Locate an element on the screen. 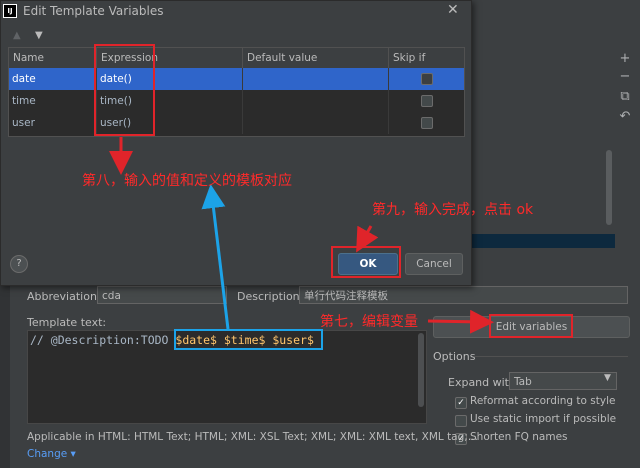 The height and width of the screenshot is (468, 640). annotation-step7: 第七，编辑变量 is located at coordinates (369, 322).